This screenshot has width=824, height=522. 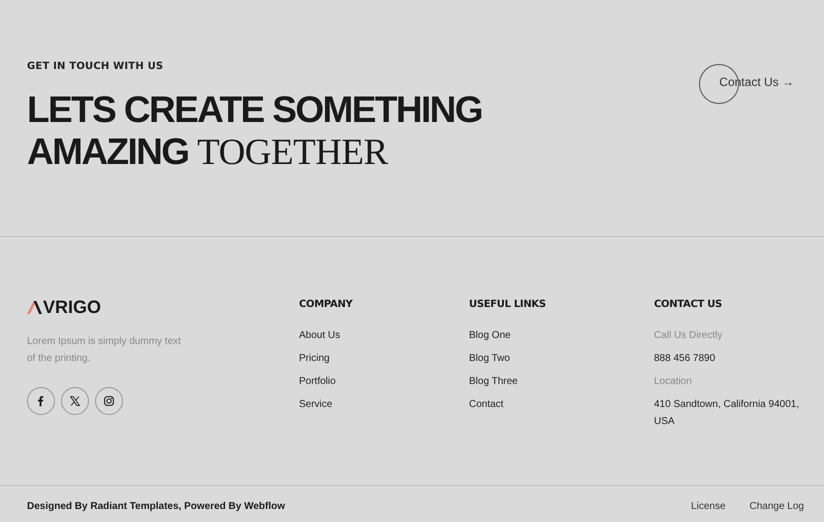 What do you see at coordinates (254, 131) in the screenshot?
I see `headline: LETS CREATE SOMETHING AMAZING TOGETHER` at bounding box center [254, 131].